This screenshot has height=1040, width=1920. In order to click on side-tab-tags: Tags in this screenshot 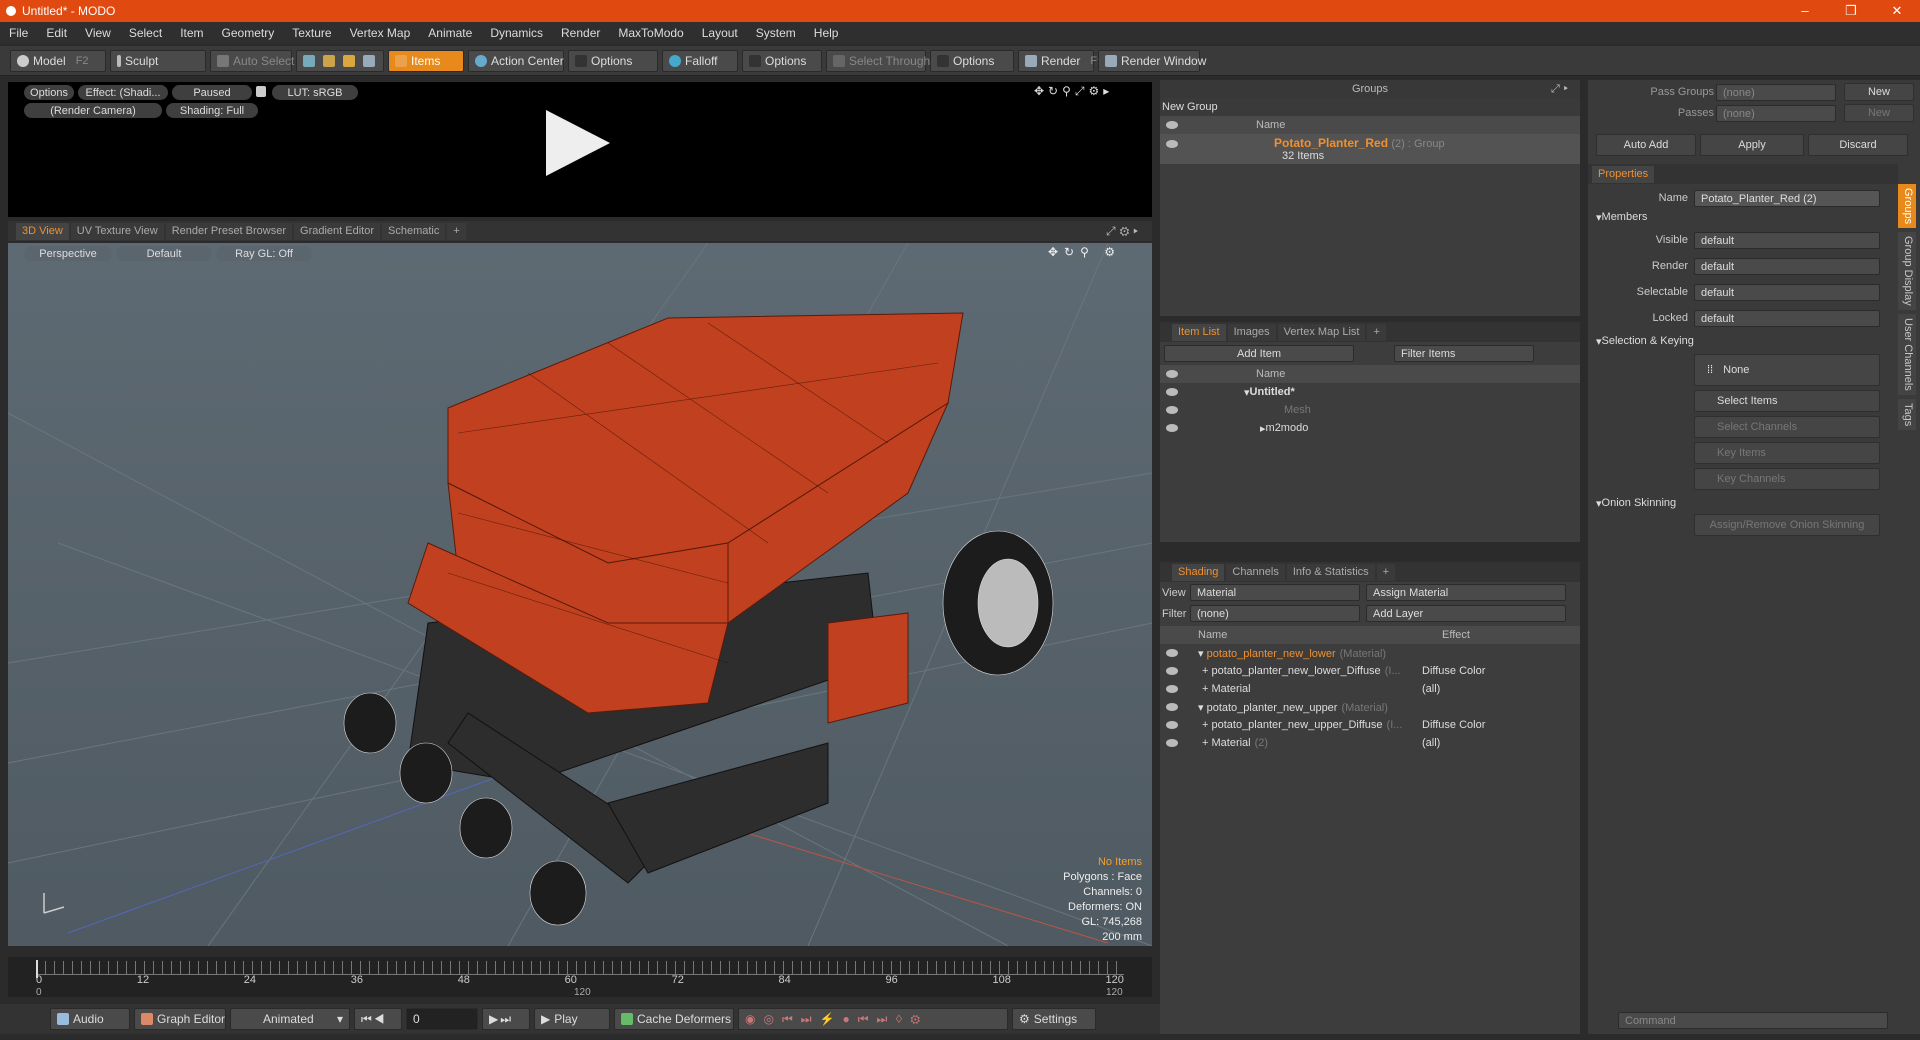, I will do `click(1907, 414)`.